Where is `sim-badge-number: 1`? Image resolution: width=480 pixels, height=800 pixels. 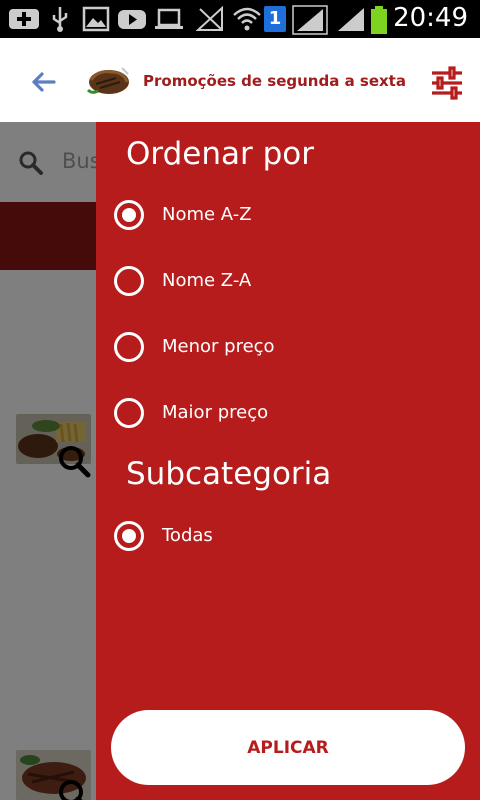
sim-badge-number: 1 is located at coordinates (275, 18).